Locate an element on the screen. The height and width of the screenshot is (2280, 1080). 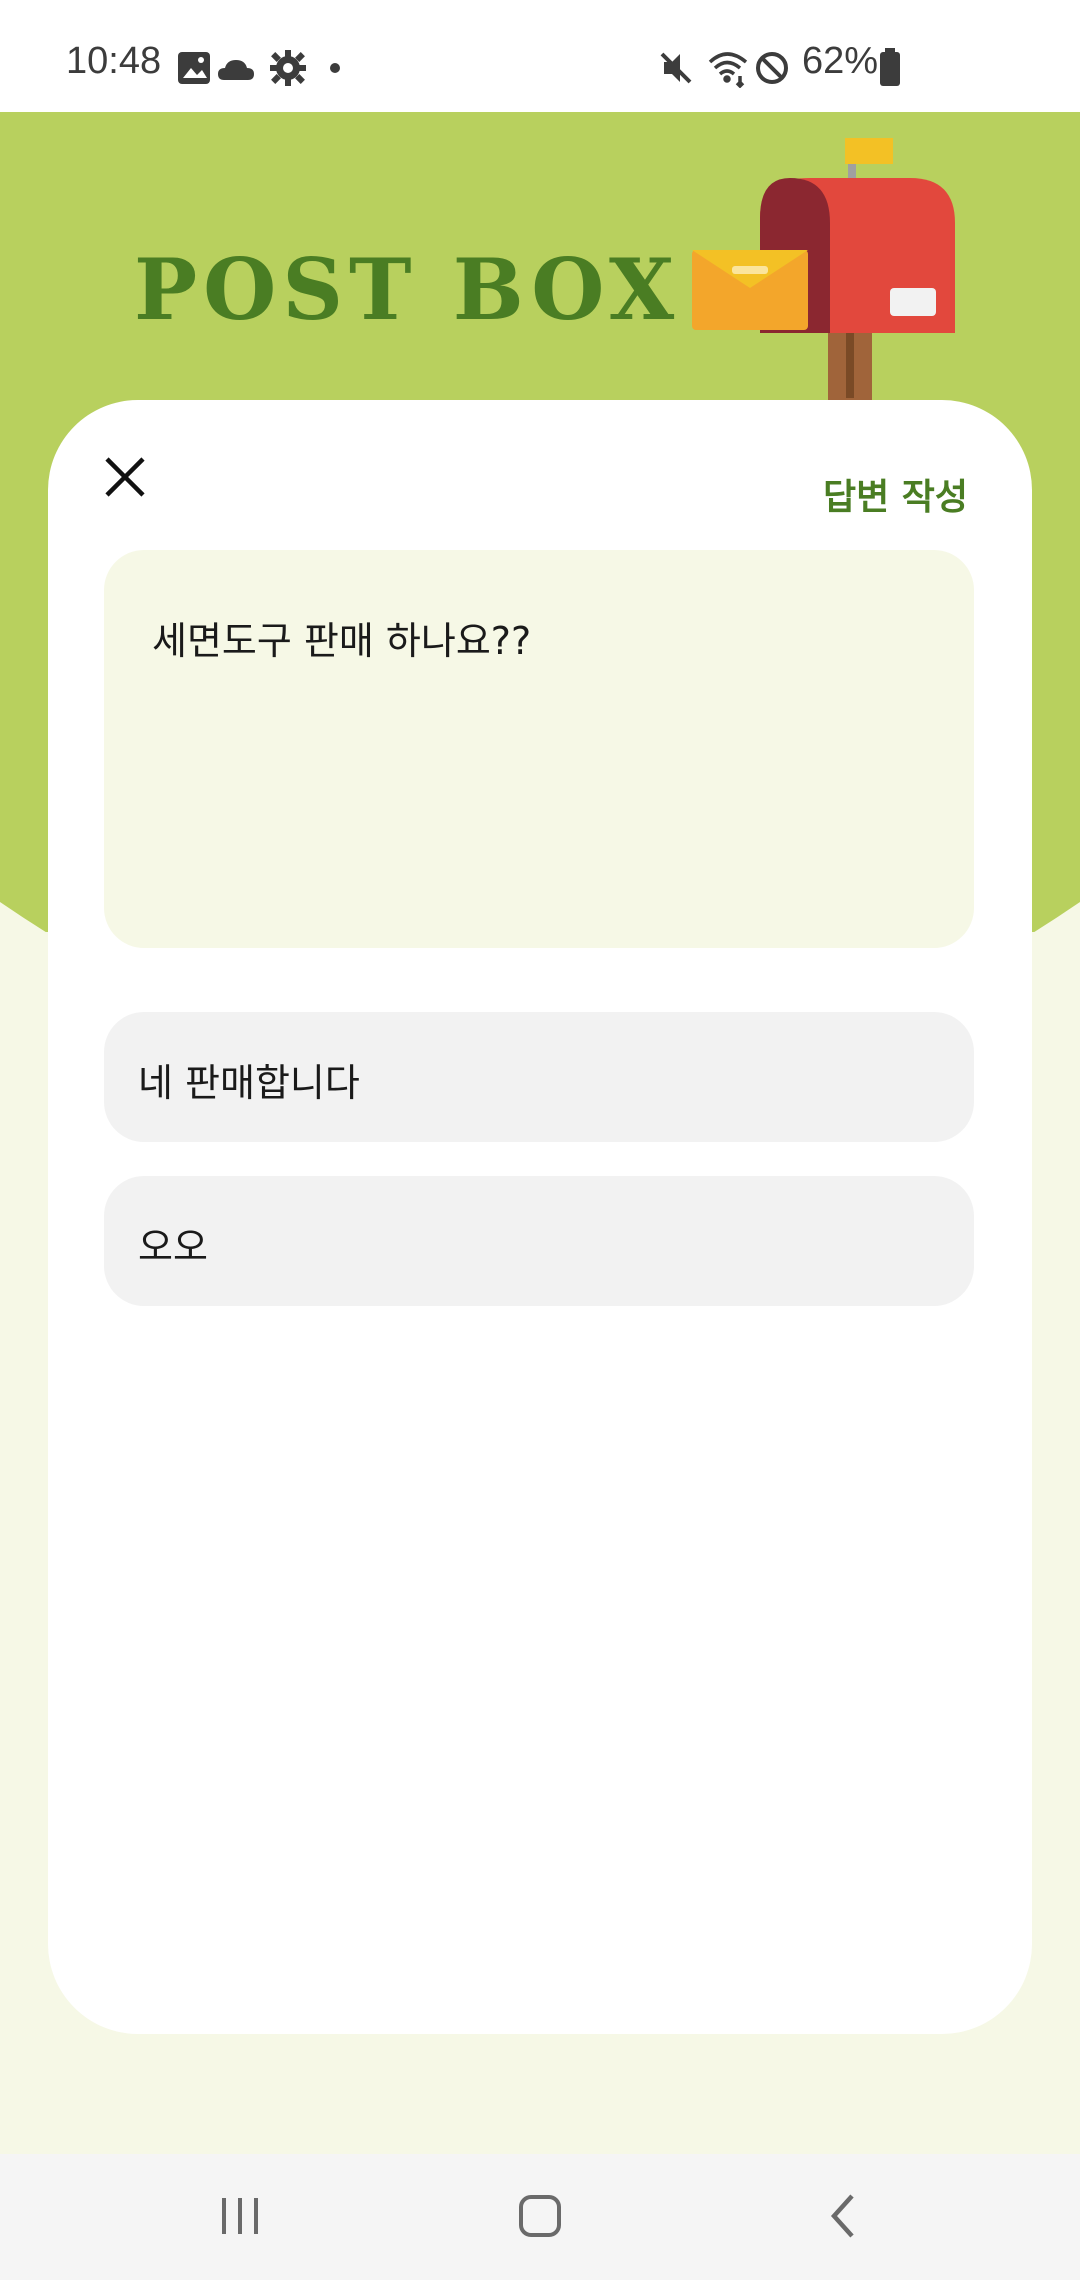
battery-icon is located at coordinates (890, 67).